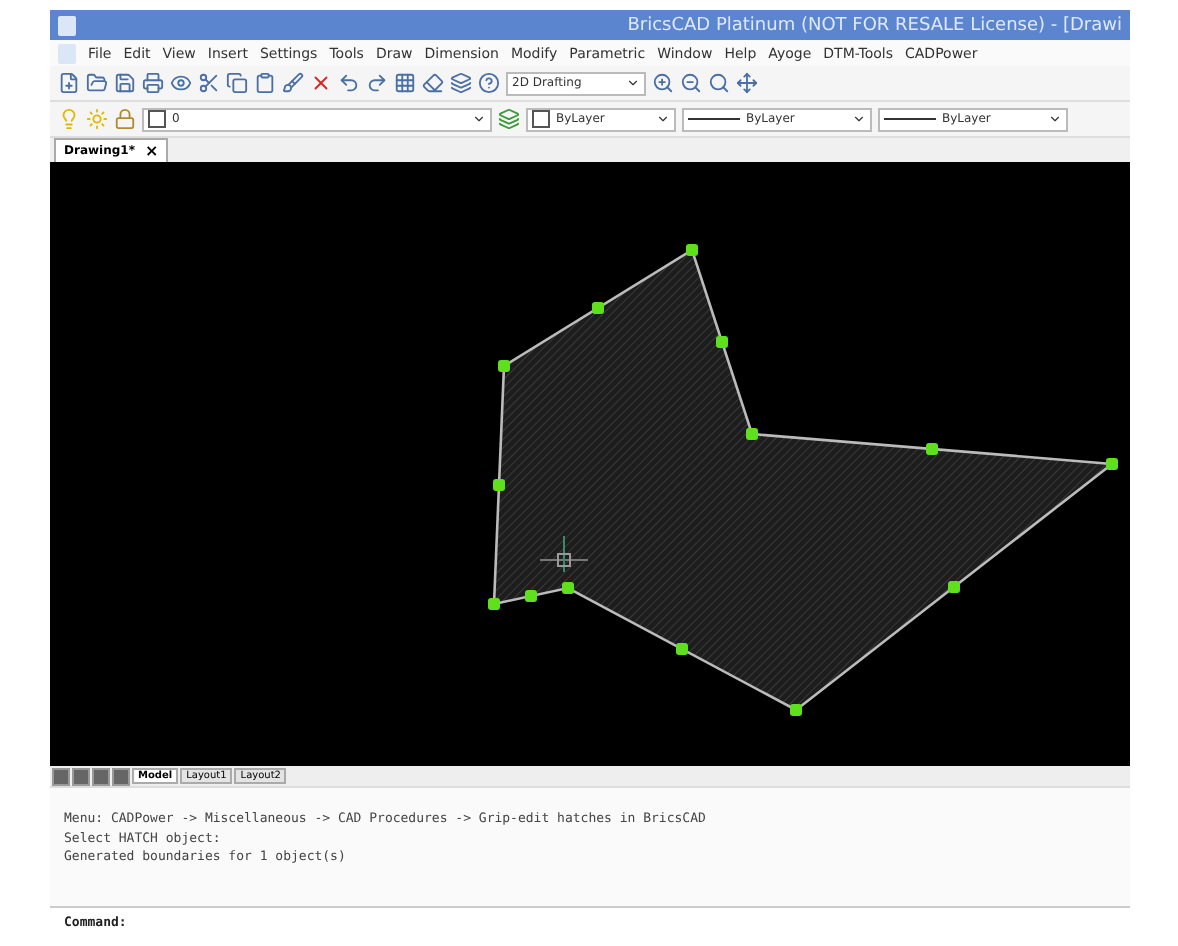 The image size is (1178, 946). I want to click on search-icon, so click(719, 83).